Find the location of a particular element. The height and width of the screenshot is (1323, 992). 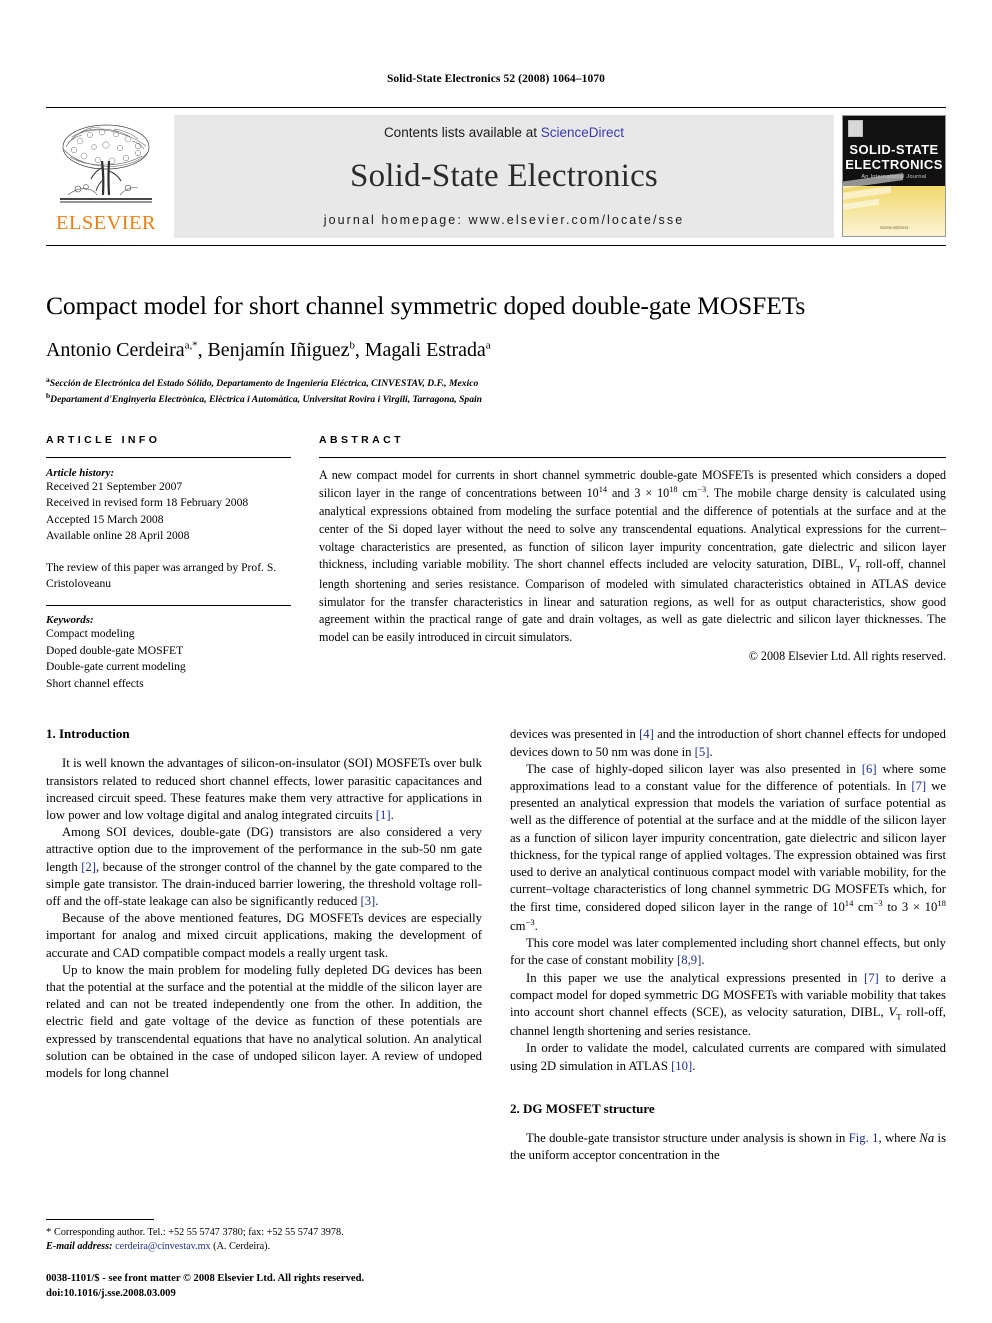

citation-3: [3] is located at coordinates (367, 901).